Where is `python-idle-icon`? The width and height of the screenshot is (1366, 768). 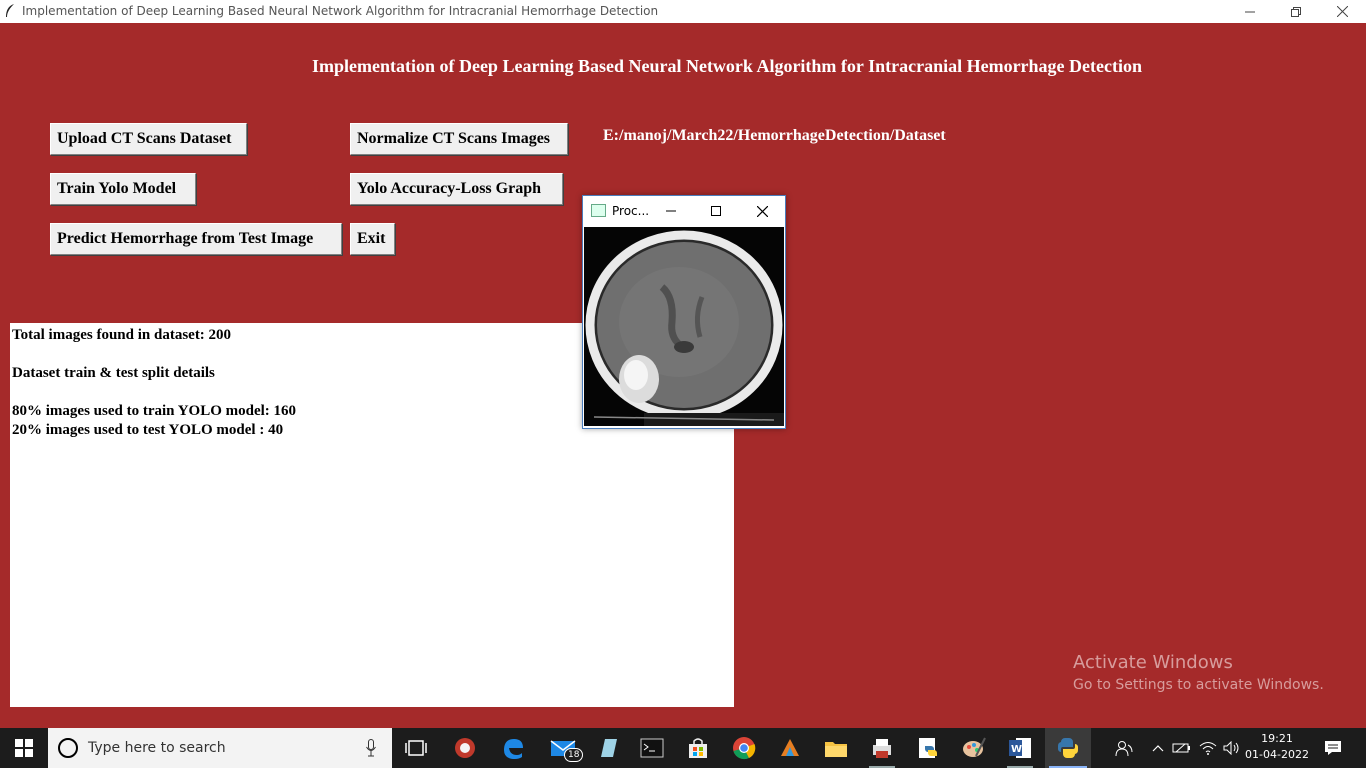
python-idle-icon is located at coordinates (928, 748).